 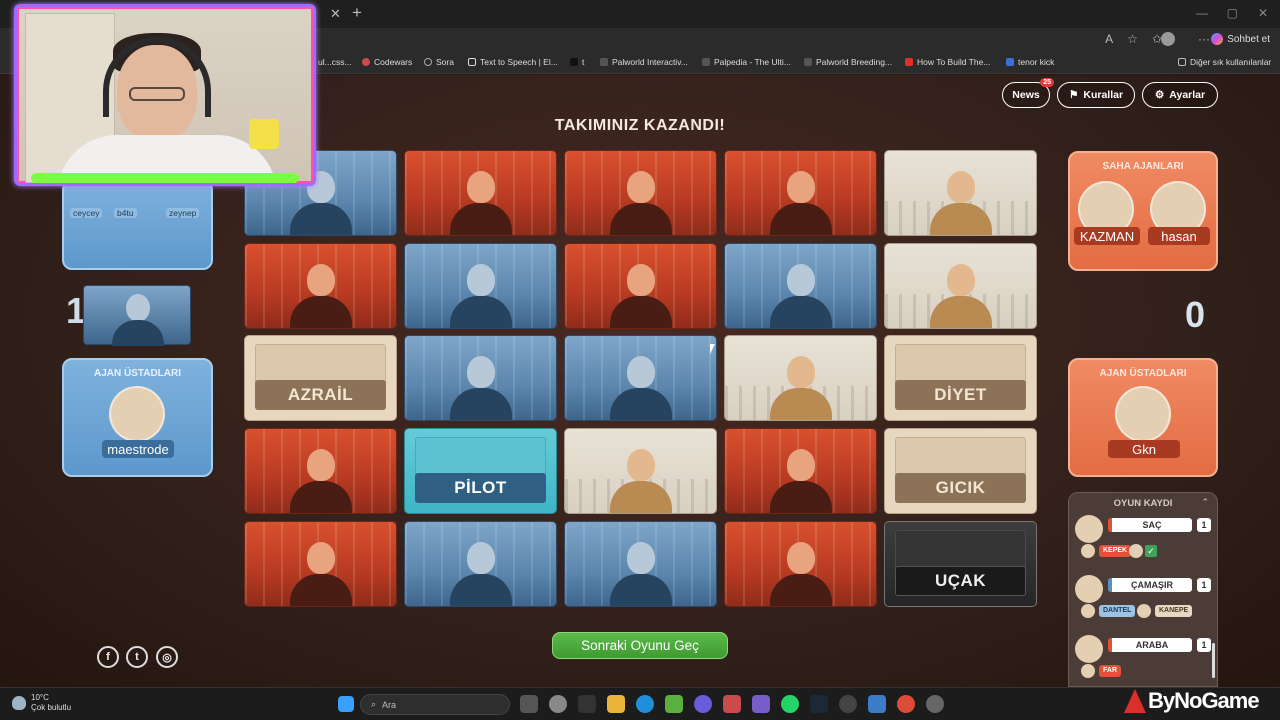 What do you see at coordinates (529, 704) in the screenshot?
I see `task-view-icon` at bounding box center [529, 704].